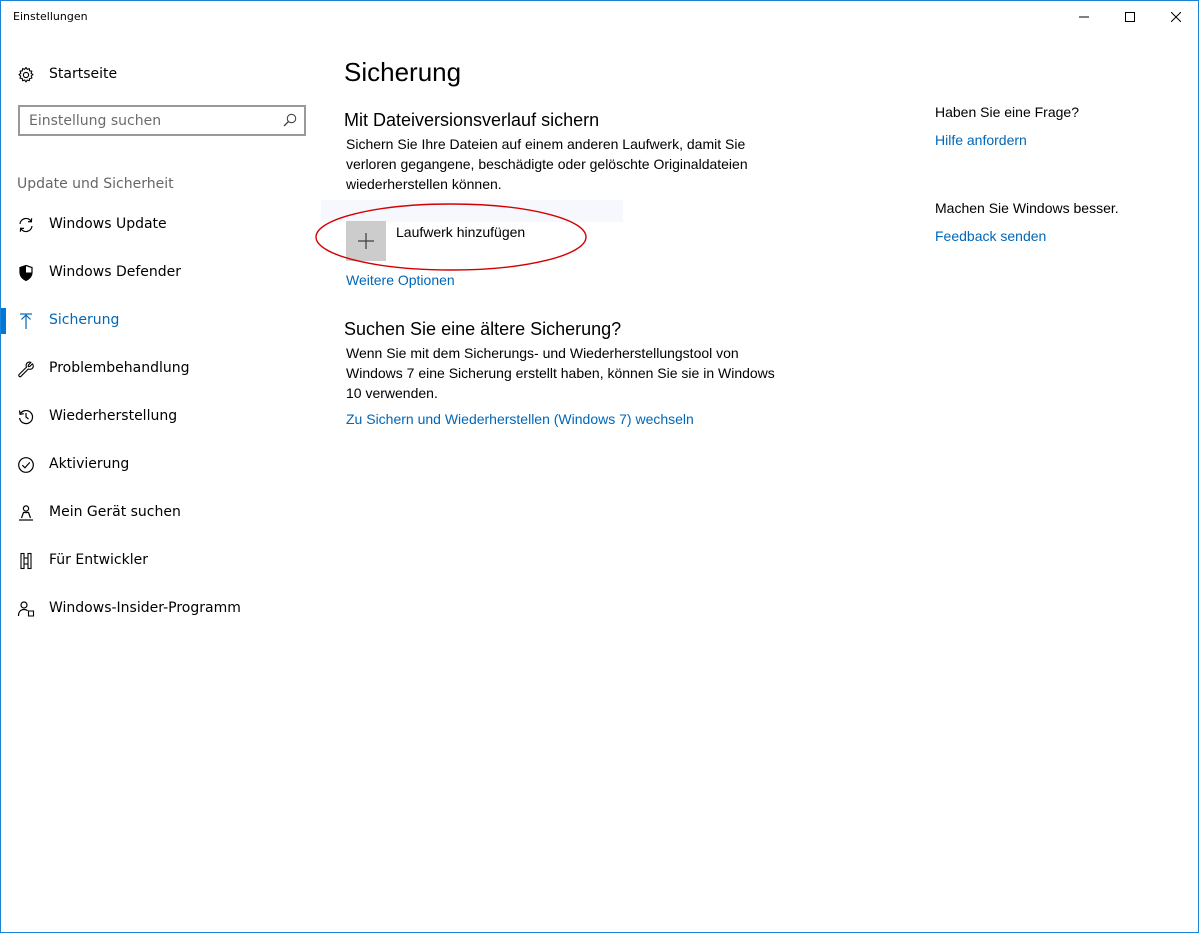 The image size is (1199, 933). What do you see at coordinates (83, 74) in the screenshot?
I see `nav-home-label: Startseite` at bounding box center [83, 74].